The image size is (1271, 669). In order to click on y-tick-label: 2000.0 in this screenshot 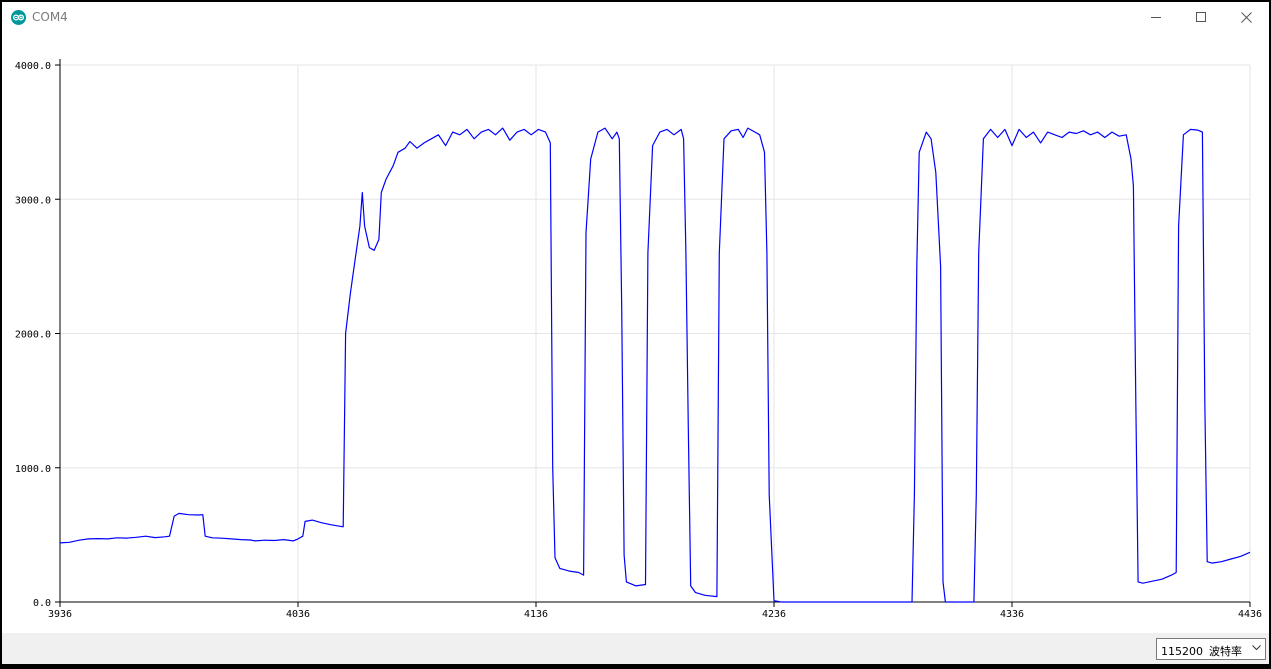, I will do `click(33, 335)`.